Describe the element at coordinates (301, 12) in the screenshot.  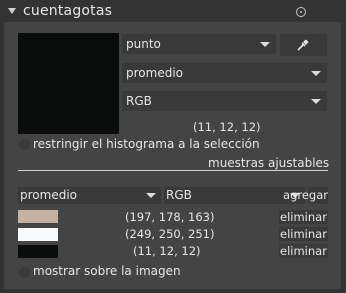
I see `reset-icon` at that location.